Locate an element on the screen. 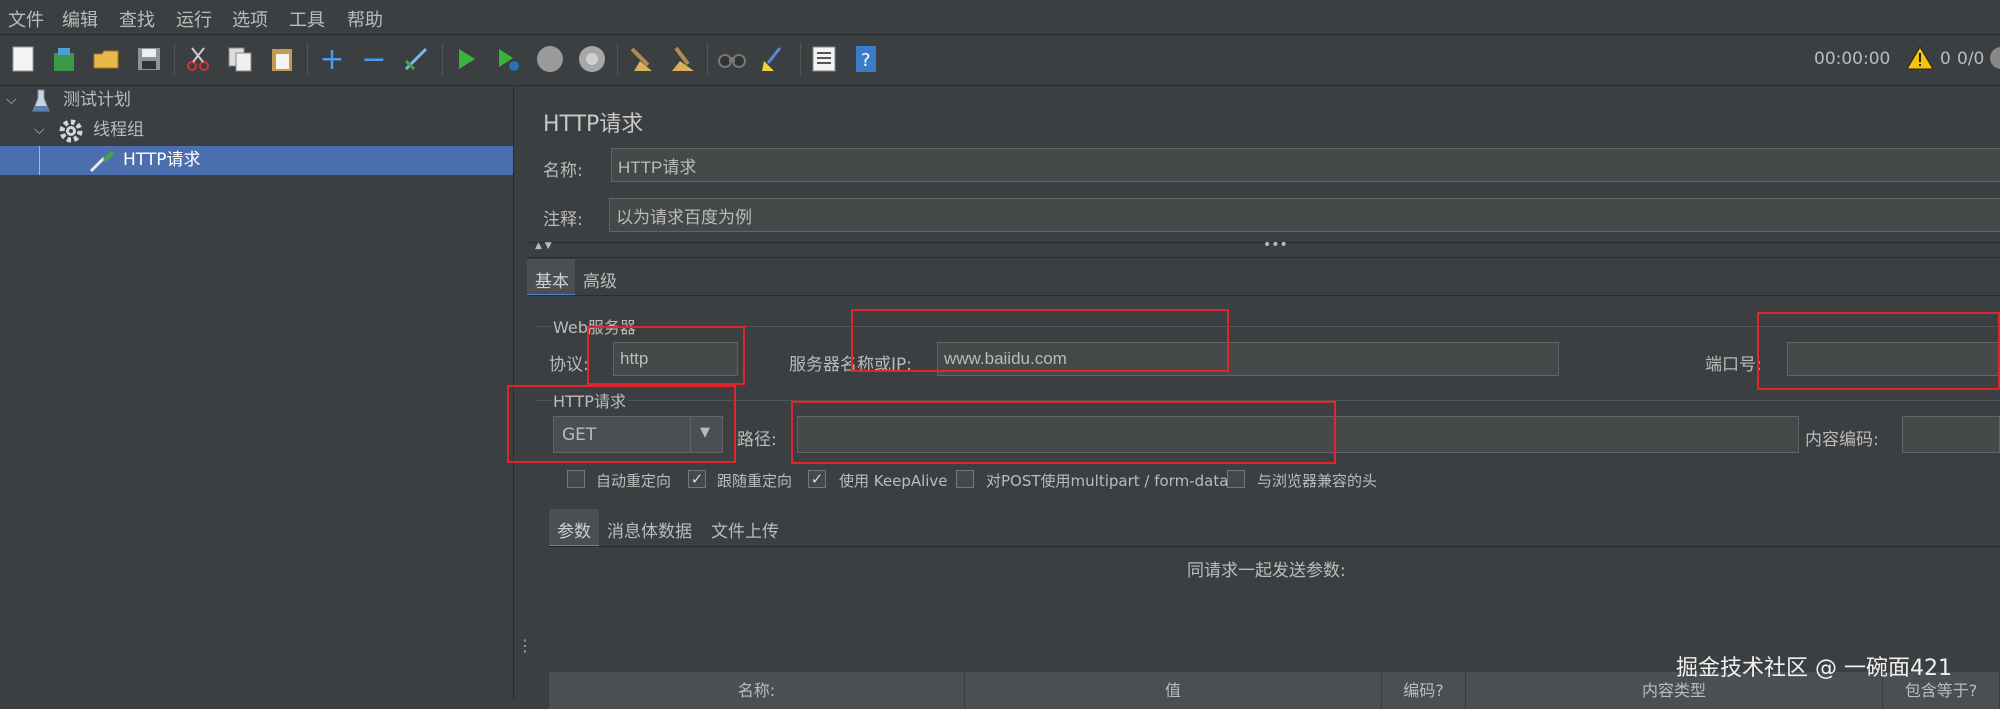 Image resolution: width=2000 pixels, height=709 pixels. watermark: 掘金技术社区 @ 一碗面421 is located at coordinates (1814, 668).